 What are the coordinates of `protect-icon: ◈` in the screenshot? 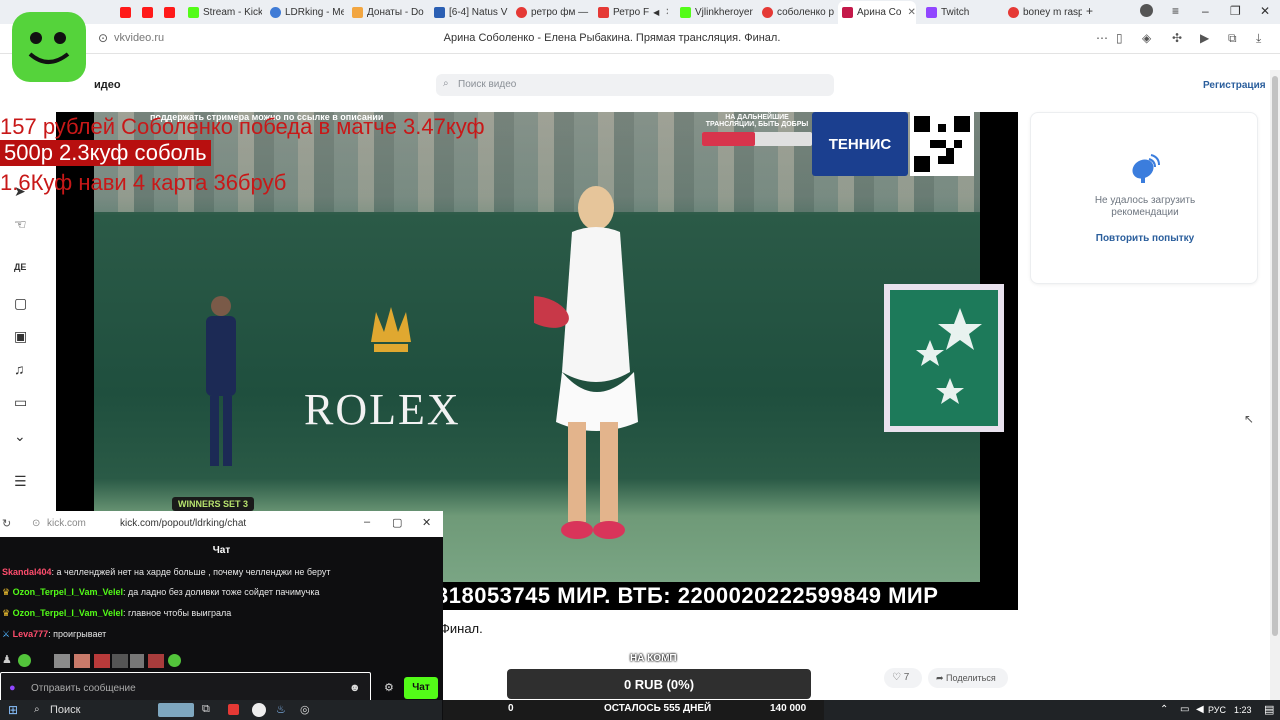 It's located at (1146, 38).